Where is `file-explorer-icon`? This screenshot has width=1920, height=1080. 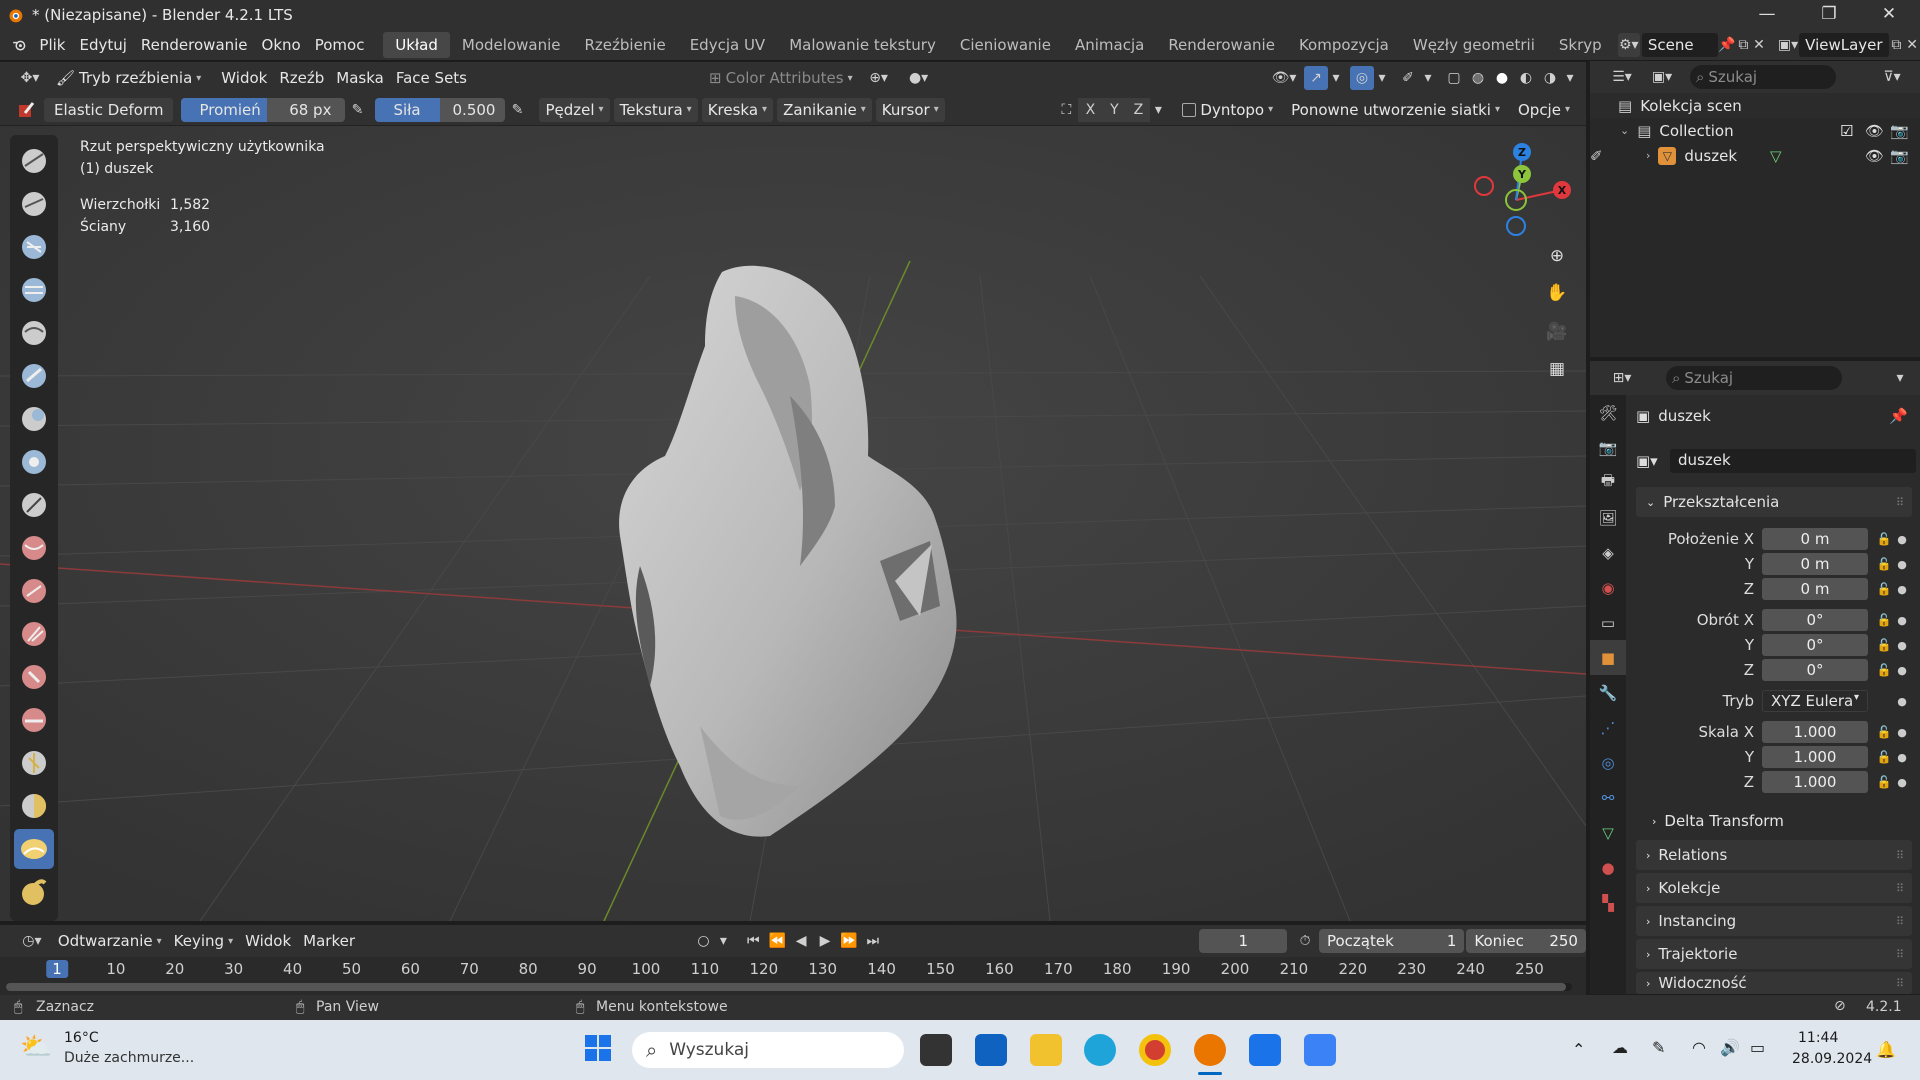
file-explorer-icon is located at coordinates (1046, 1050).